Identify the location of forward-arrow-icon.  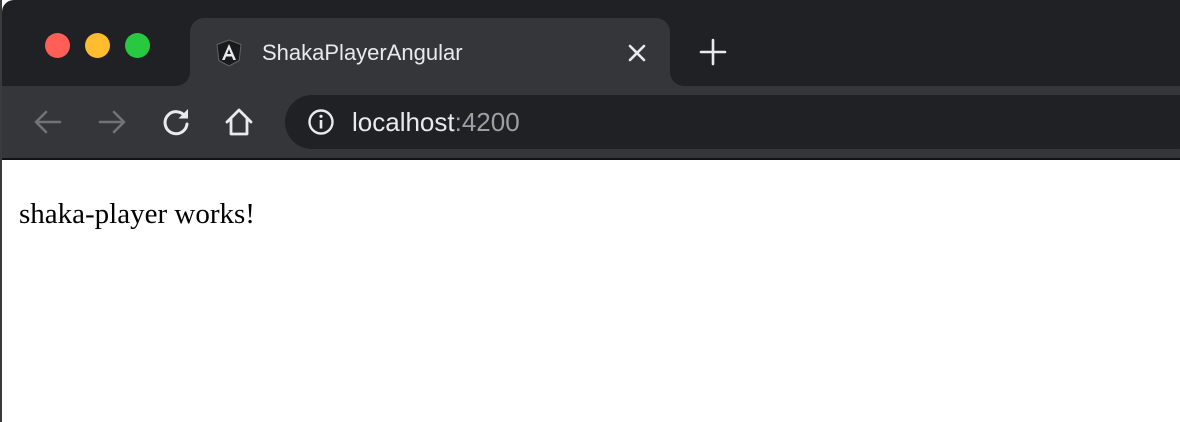
(112, 122).